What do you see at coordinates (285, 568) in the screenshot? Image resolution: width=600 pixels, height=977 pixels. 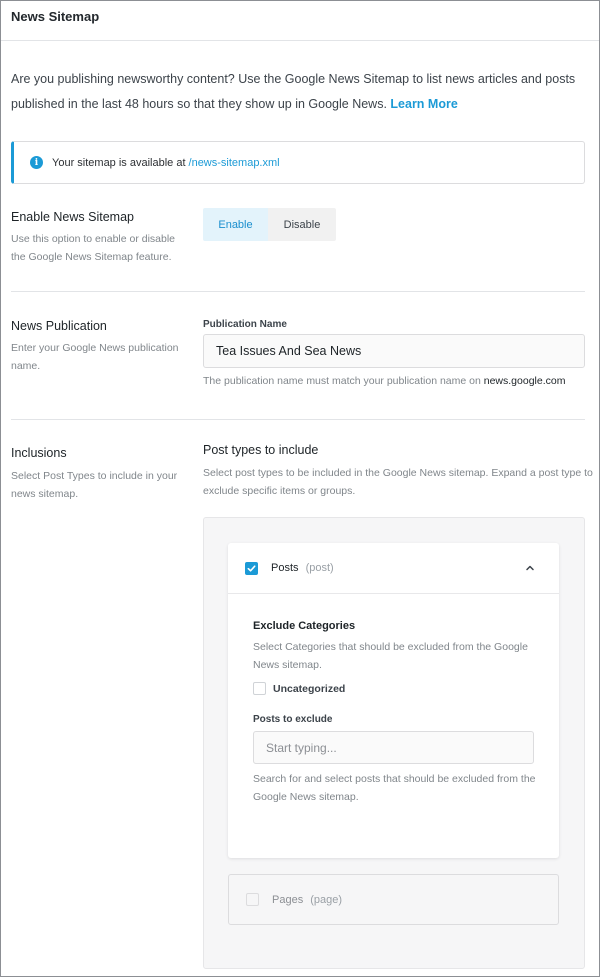 I see `posts-name: Posts` at bounding box center [285, 568].